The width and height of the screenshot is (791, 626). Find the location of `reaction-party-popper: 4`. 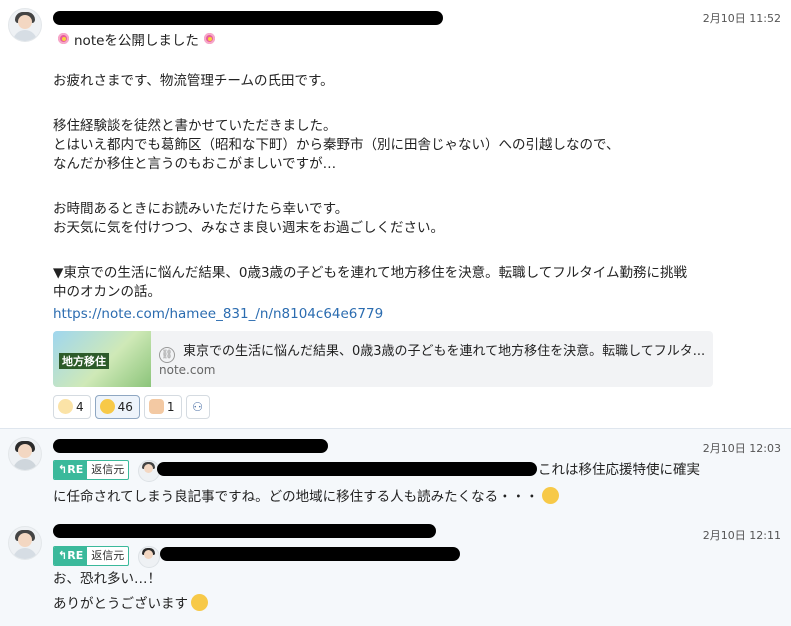

reaction-party-popper: 4 is located at coordinates (72, 407).